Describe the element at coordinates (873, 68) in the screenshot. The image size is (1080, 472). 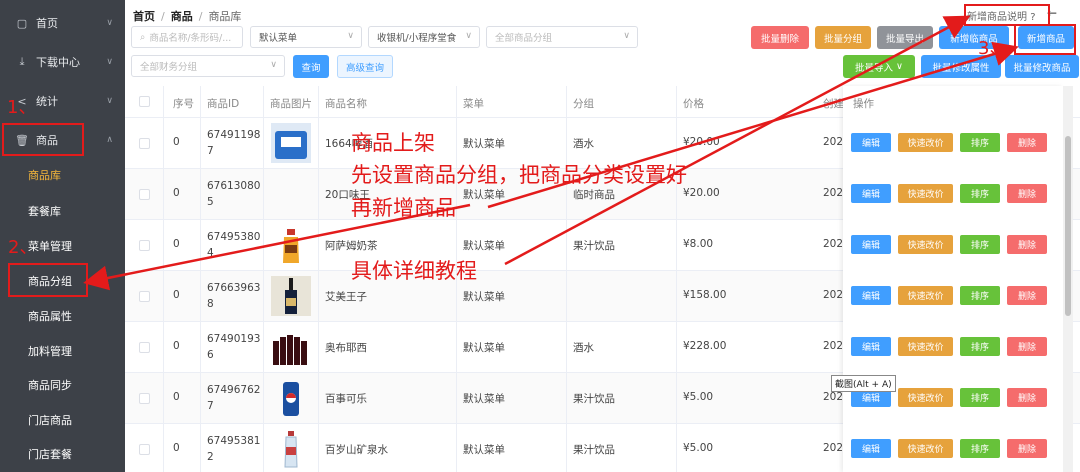
I see `batch-import-label: 批量导入` at that location.